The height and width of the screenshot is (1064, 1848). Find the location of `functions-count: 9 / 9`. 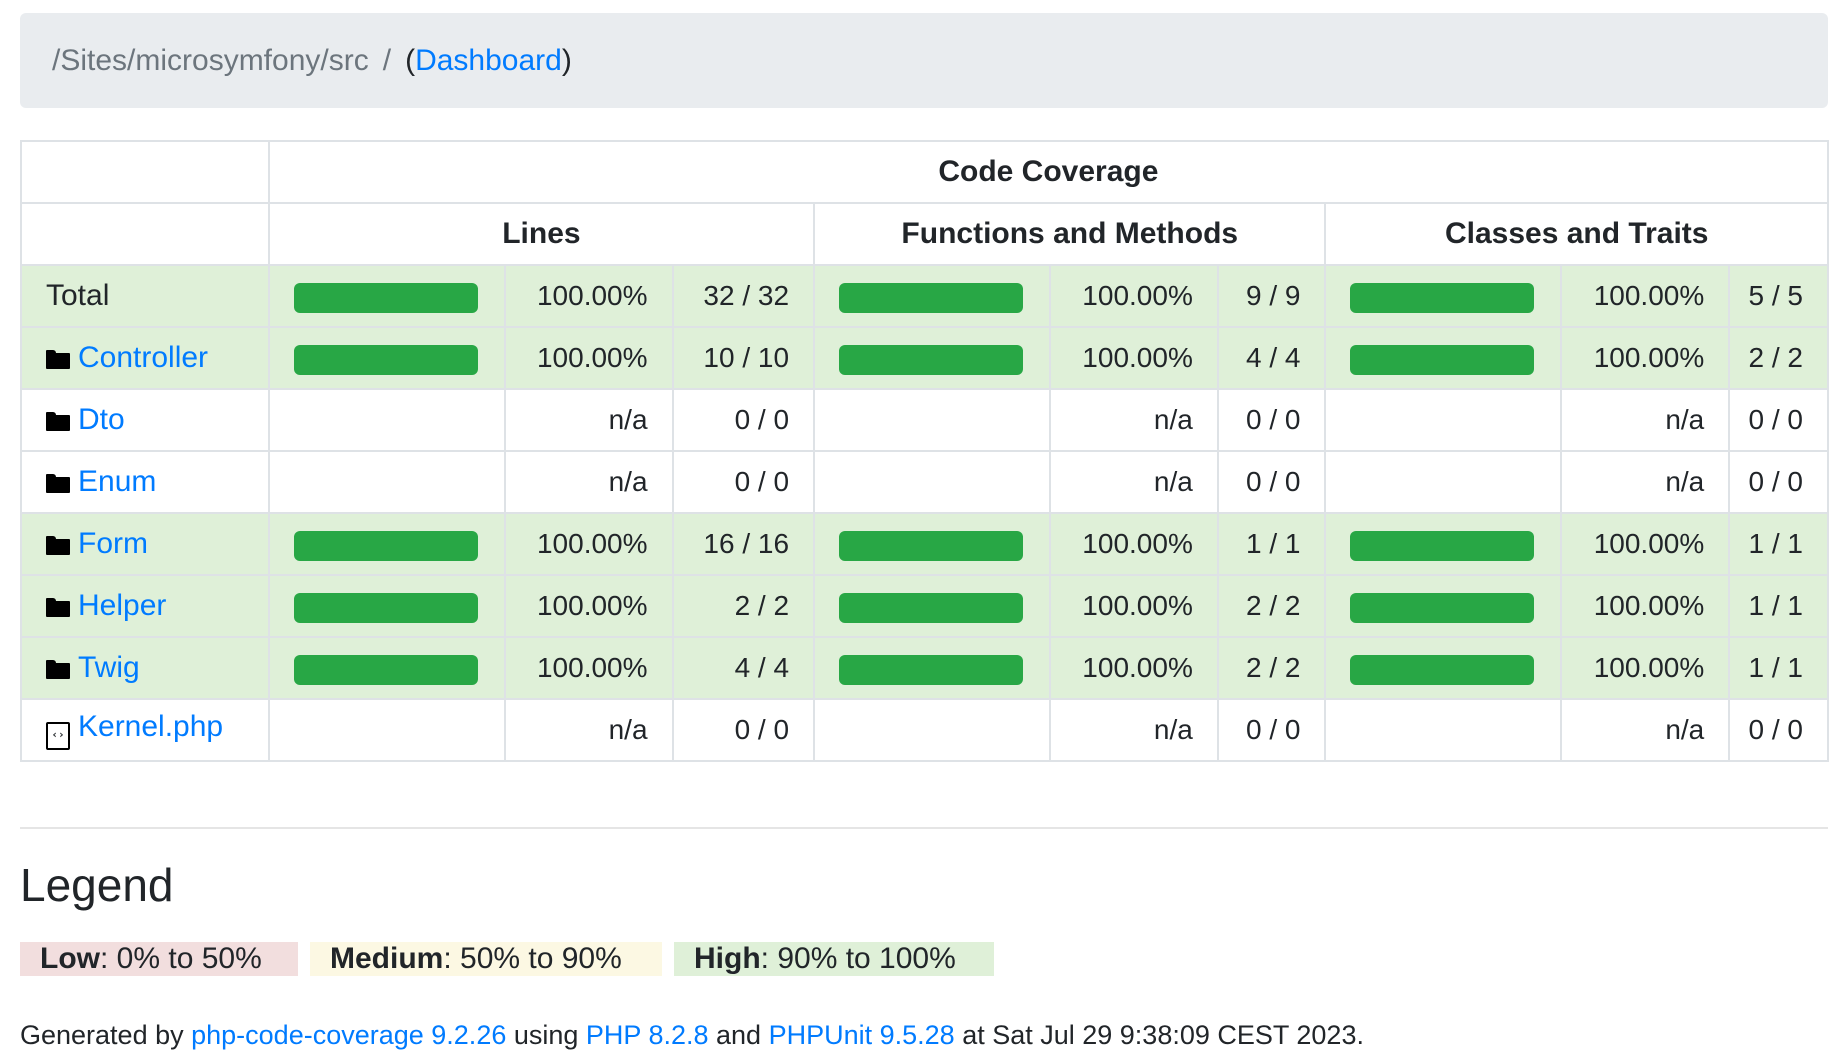

functions-count: 9 / 9 is located at coordinates (1271, 296).